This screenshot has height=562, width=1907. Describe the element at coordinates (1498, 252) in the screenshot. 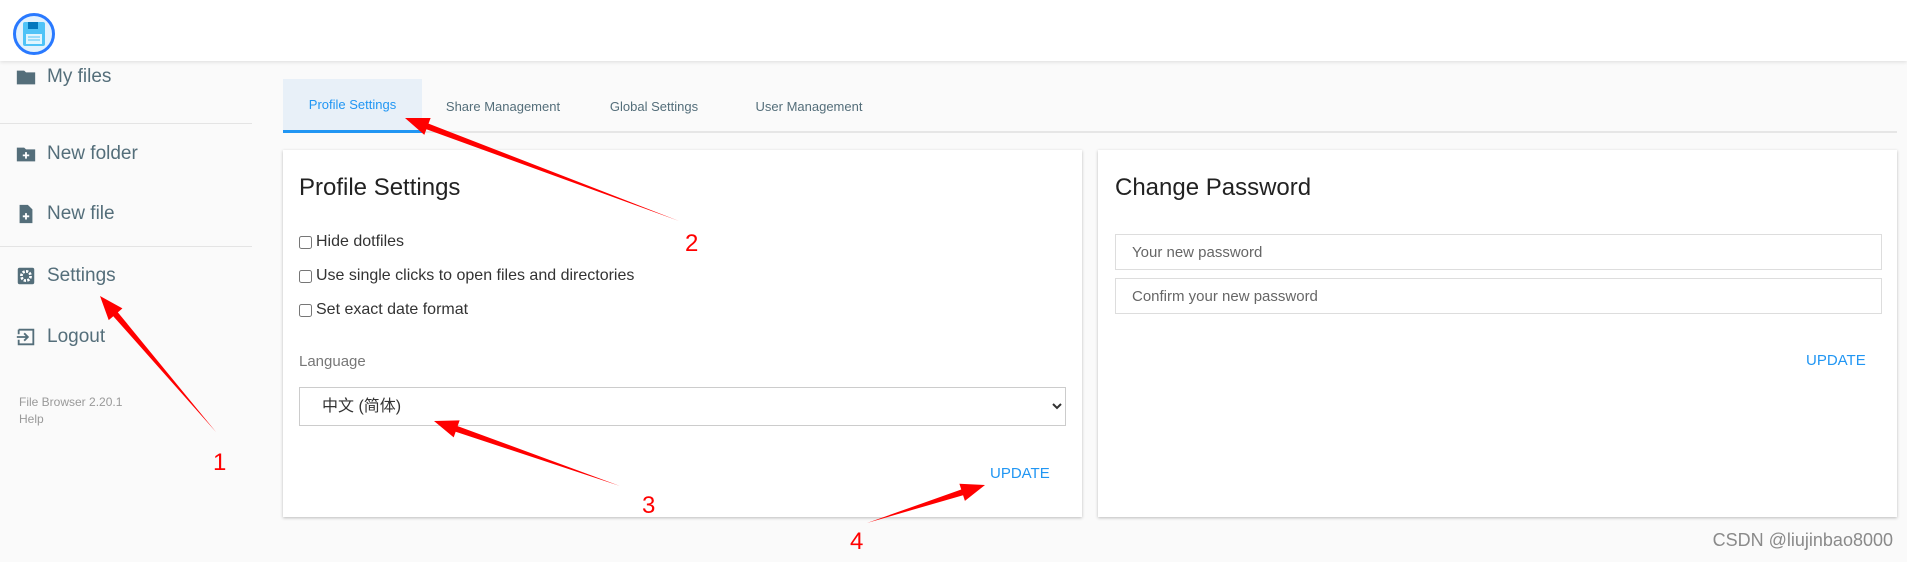

I see `new-password-input` at that location.